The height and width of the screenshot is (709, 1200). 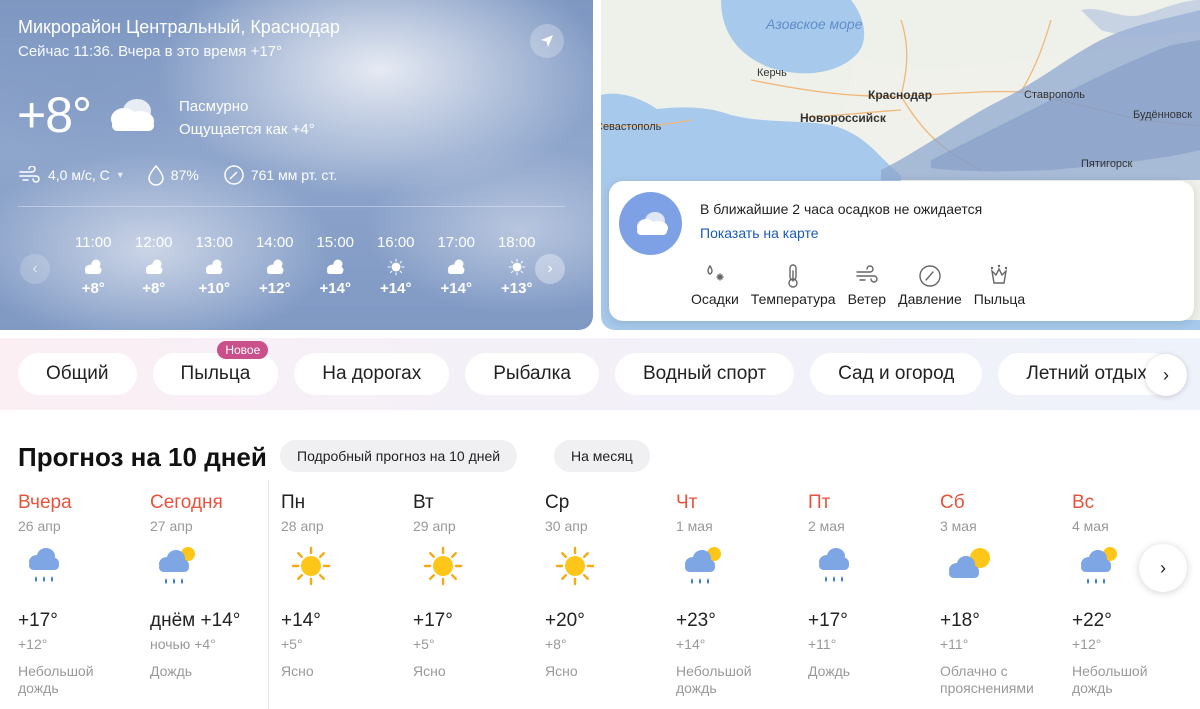 I want to click on map-layer-button: Температура, so click(x=793, y=284).